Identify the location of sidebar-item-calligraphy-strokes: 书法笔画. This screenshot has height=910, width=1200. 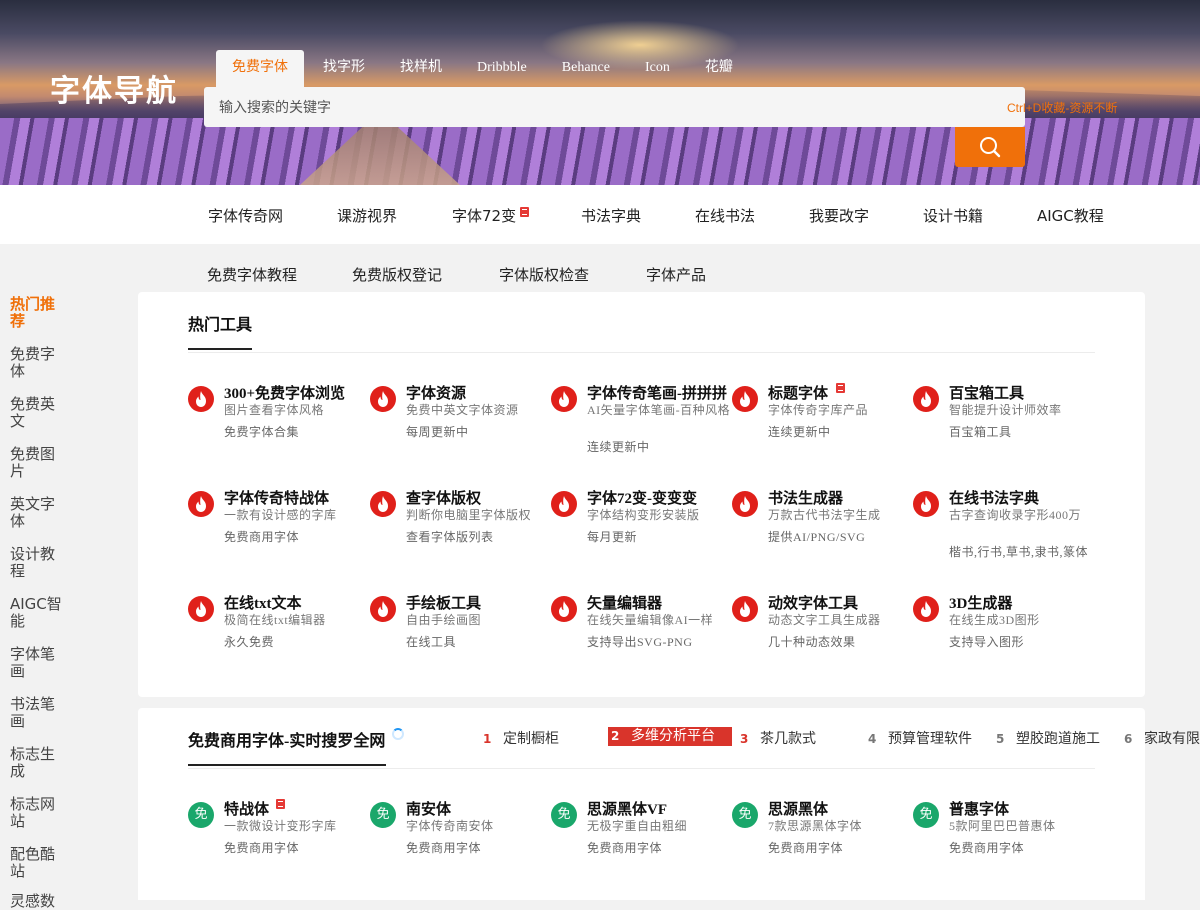
(39, 713).